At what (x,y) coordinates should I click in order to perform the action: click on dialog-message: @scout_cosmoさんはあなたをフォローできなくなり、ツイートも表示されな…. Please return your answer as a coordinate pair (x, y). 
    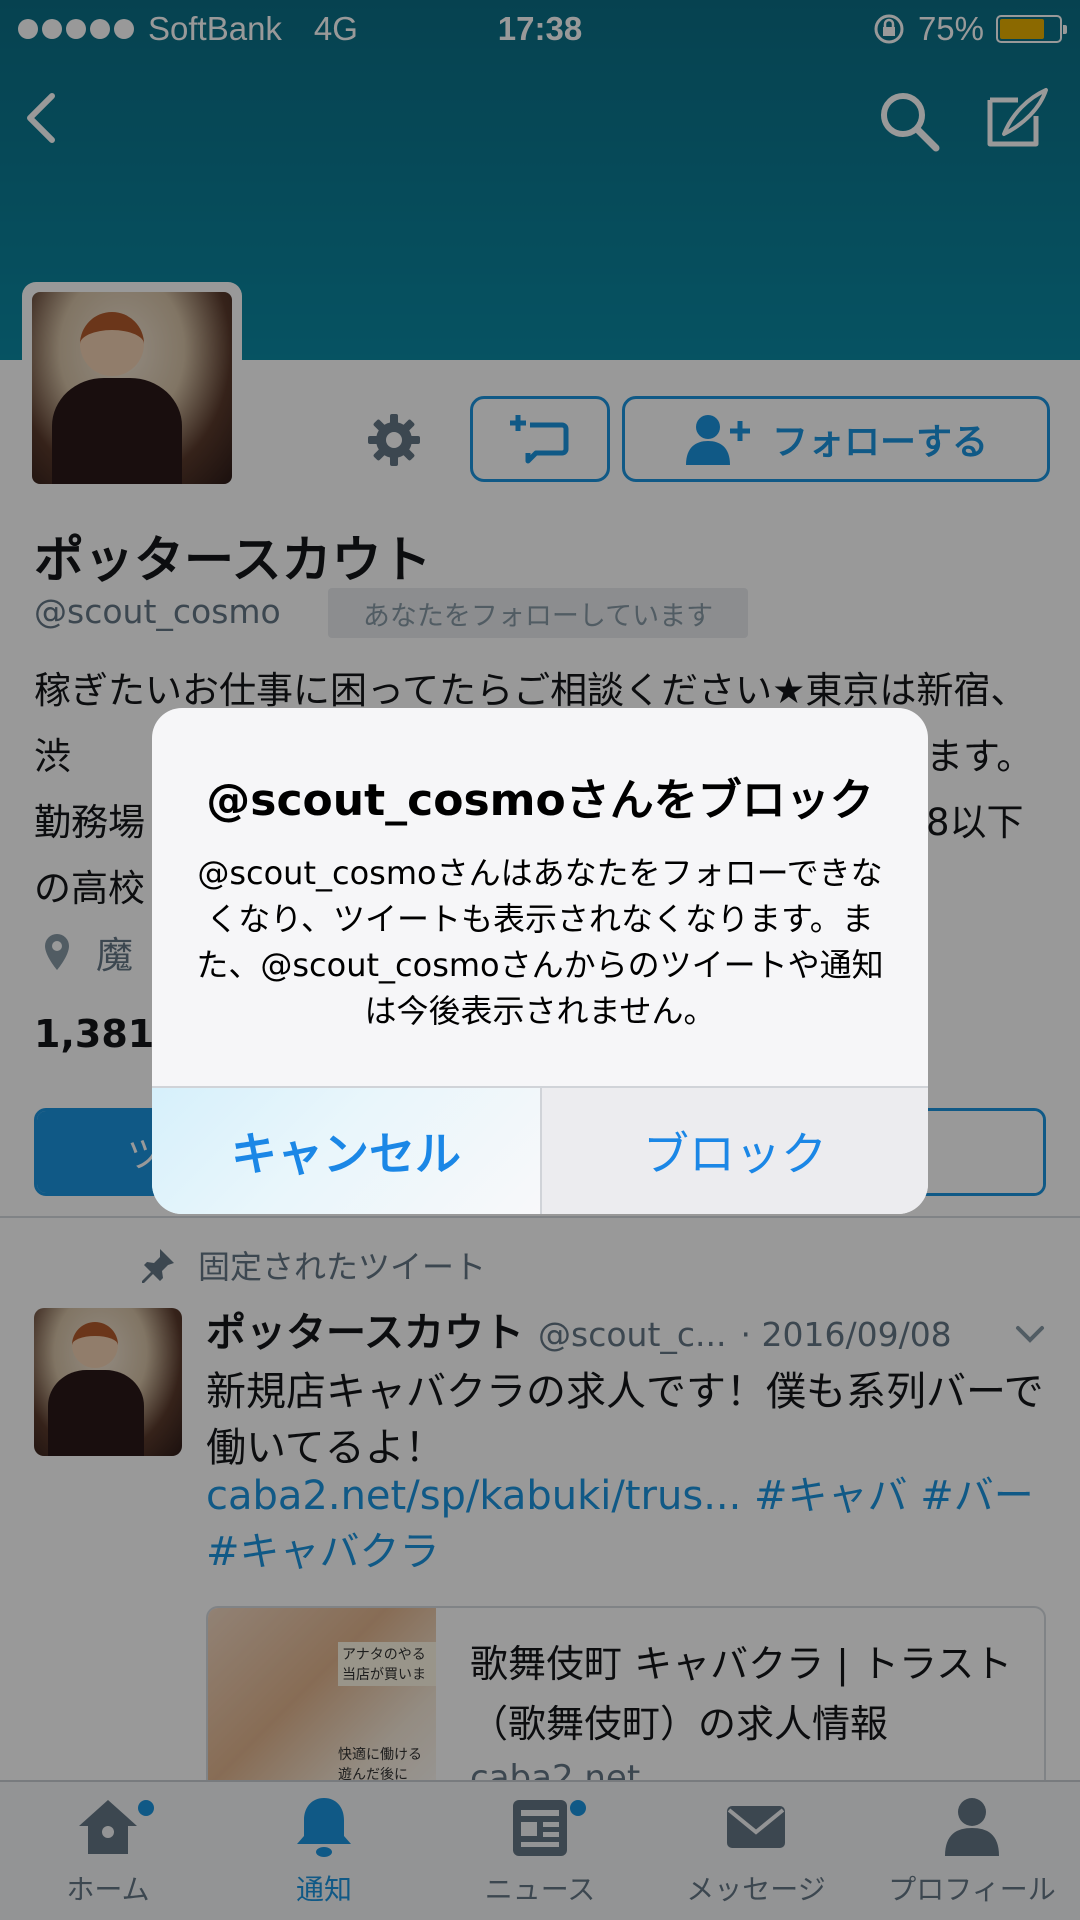
    Looking at the image, I should click on (540, 942).